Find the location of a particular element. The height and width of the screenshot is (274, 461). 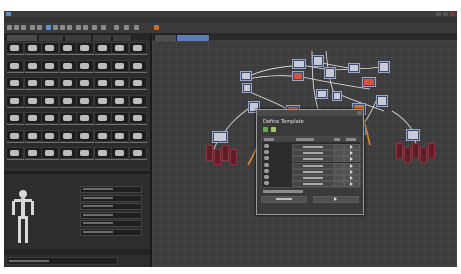

frame-icon is located at coordinates (85, 27).